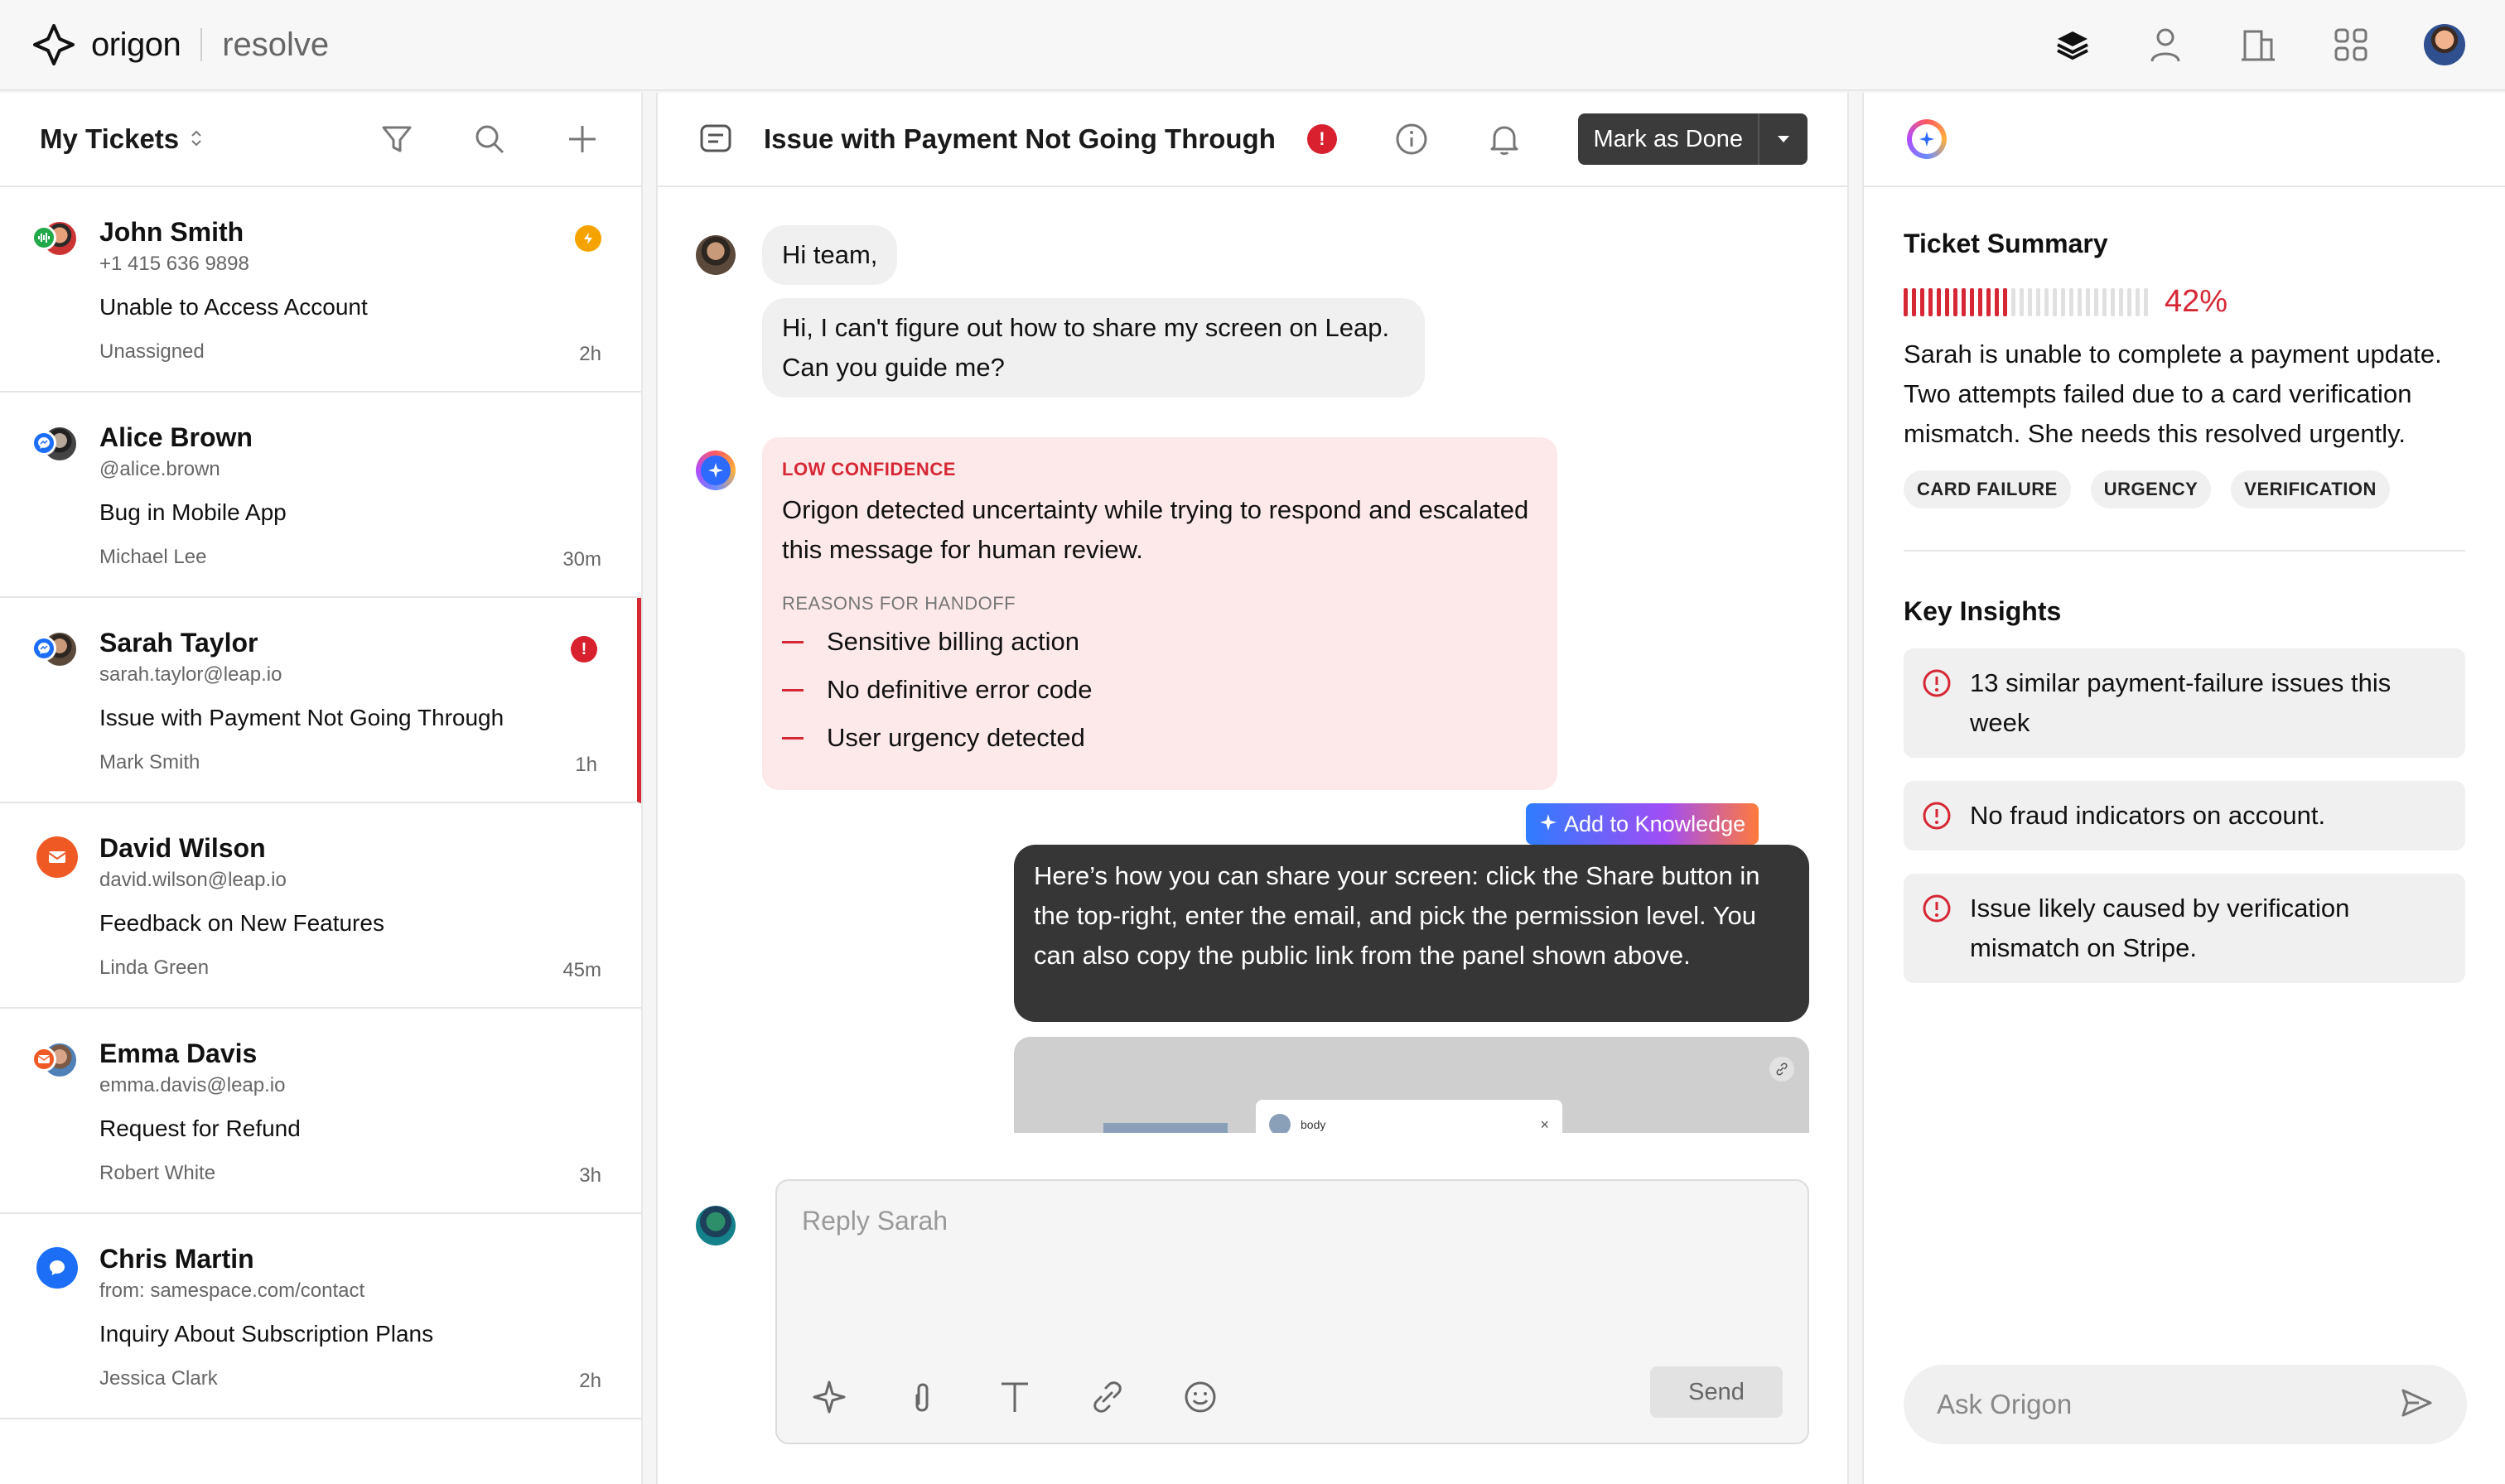 Image resolution: width=2505 pixels, height=1484 pixels. Describe the element at coordinates (2165, 45) in the screenshot. I see `user-icon` at that location.